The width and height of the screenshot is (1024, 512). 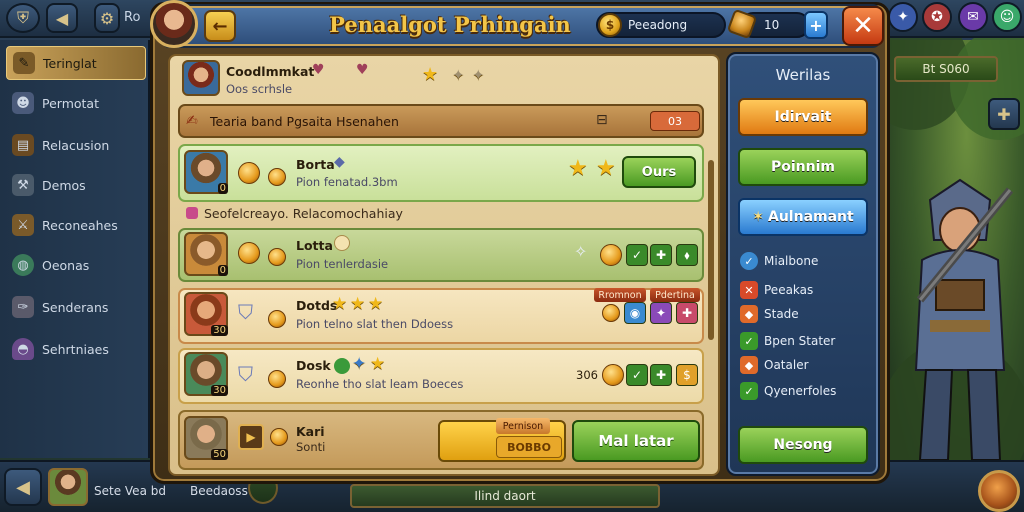 I want to click on skill-blue-icon: ◉, so click(x=635, y=313).